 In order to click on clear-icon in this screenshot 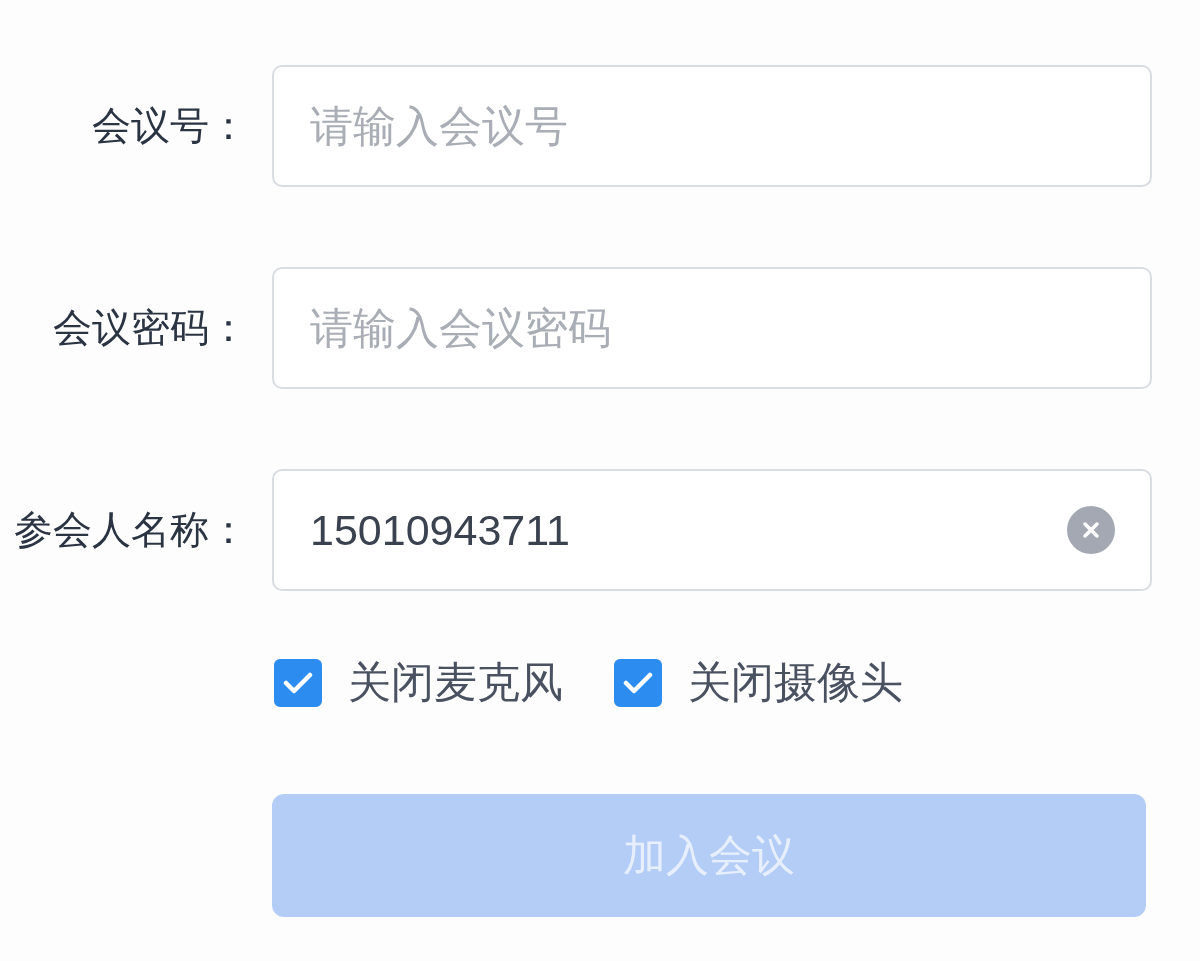, I will do `click(1091, 530)`.